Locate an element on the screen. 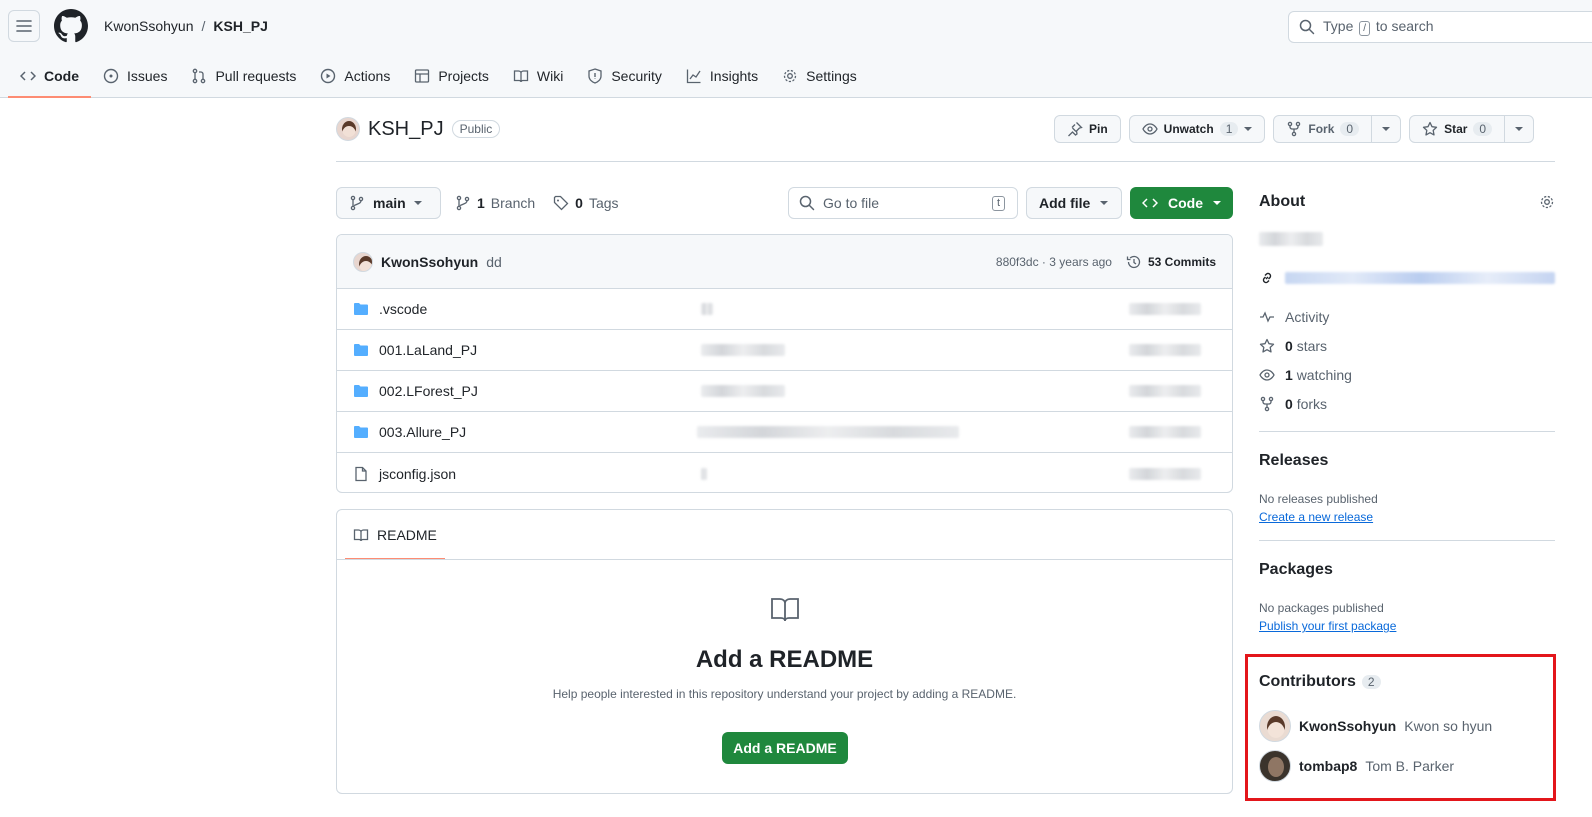 The width and height of the screenshot is (1592, 817). contributor-item: KwonSsohyun Kwon so hyun is located at coordinates (1375, 726).